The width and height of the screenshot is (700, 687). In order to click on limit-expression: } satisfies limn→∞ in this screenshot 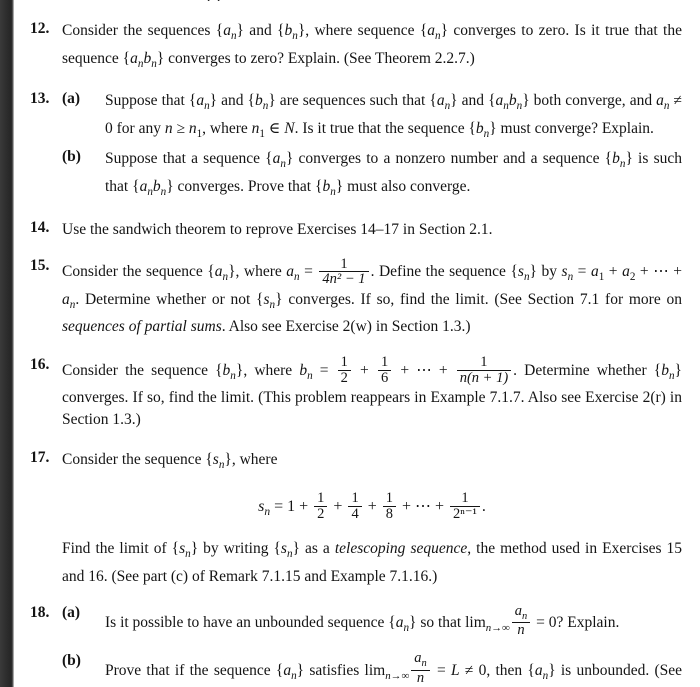, I will do `click(353, 672)`.